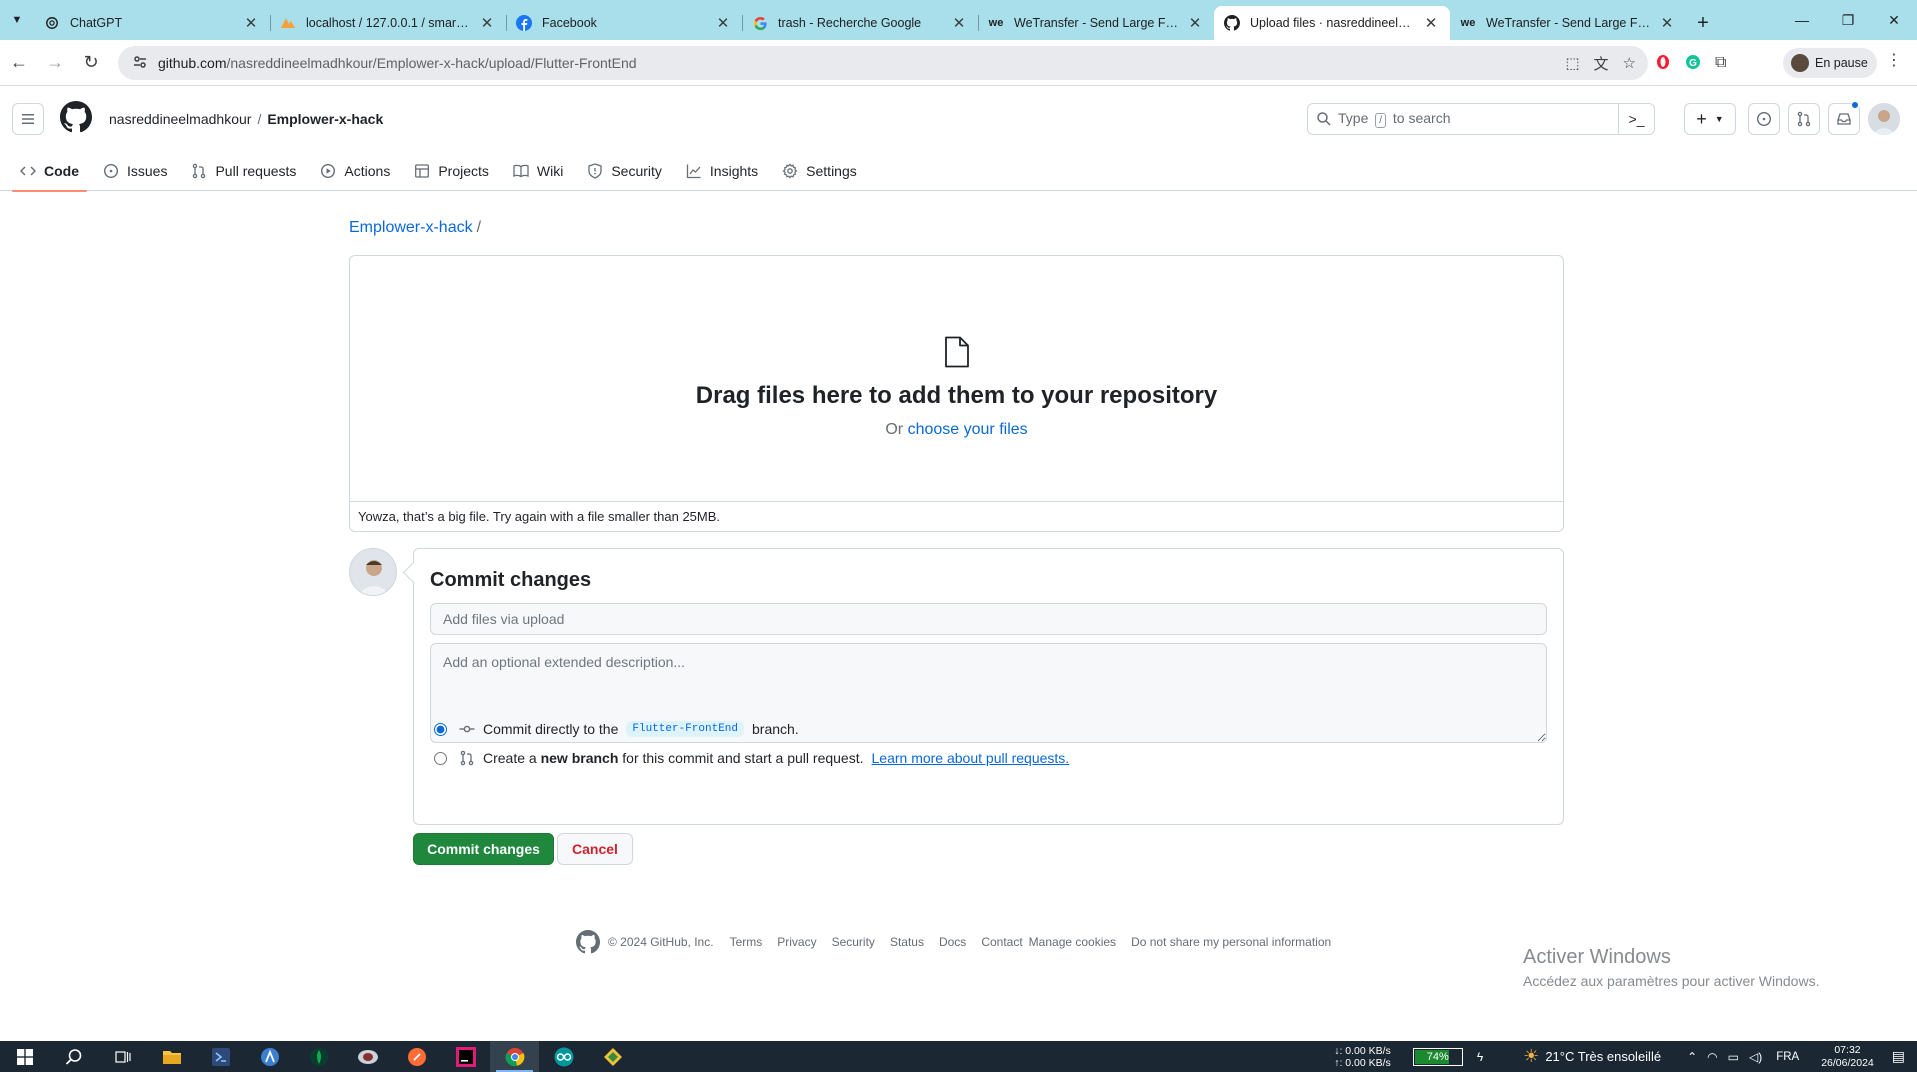 The width and height of the screenshot is (1917, 1072). I want to click on tab-issues: Issues, so click(135, 171).